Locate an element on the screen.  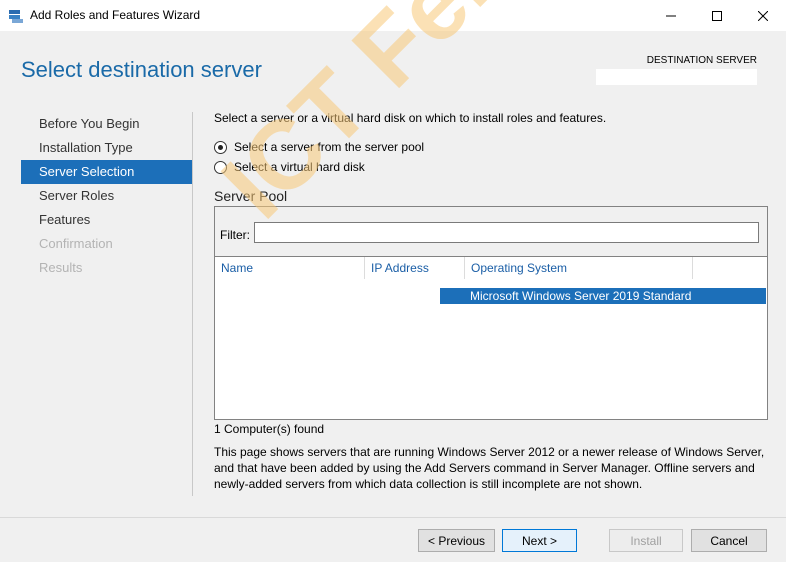
table-row: Microsoft Windows Server 2019 Standard is located at coordinates (603, 296).